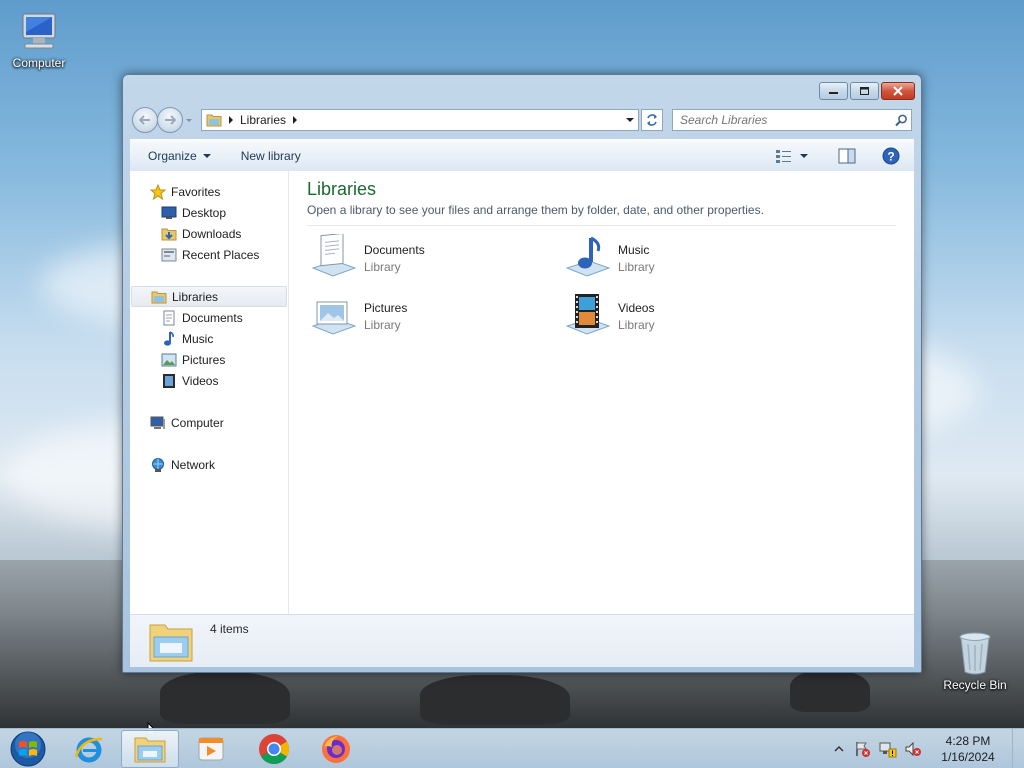 Image resolution: width=1024 pixels, height=768 pixels. I want to click on help-icon: ?, so click(891, 156).